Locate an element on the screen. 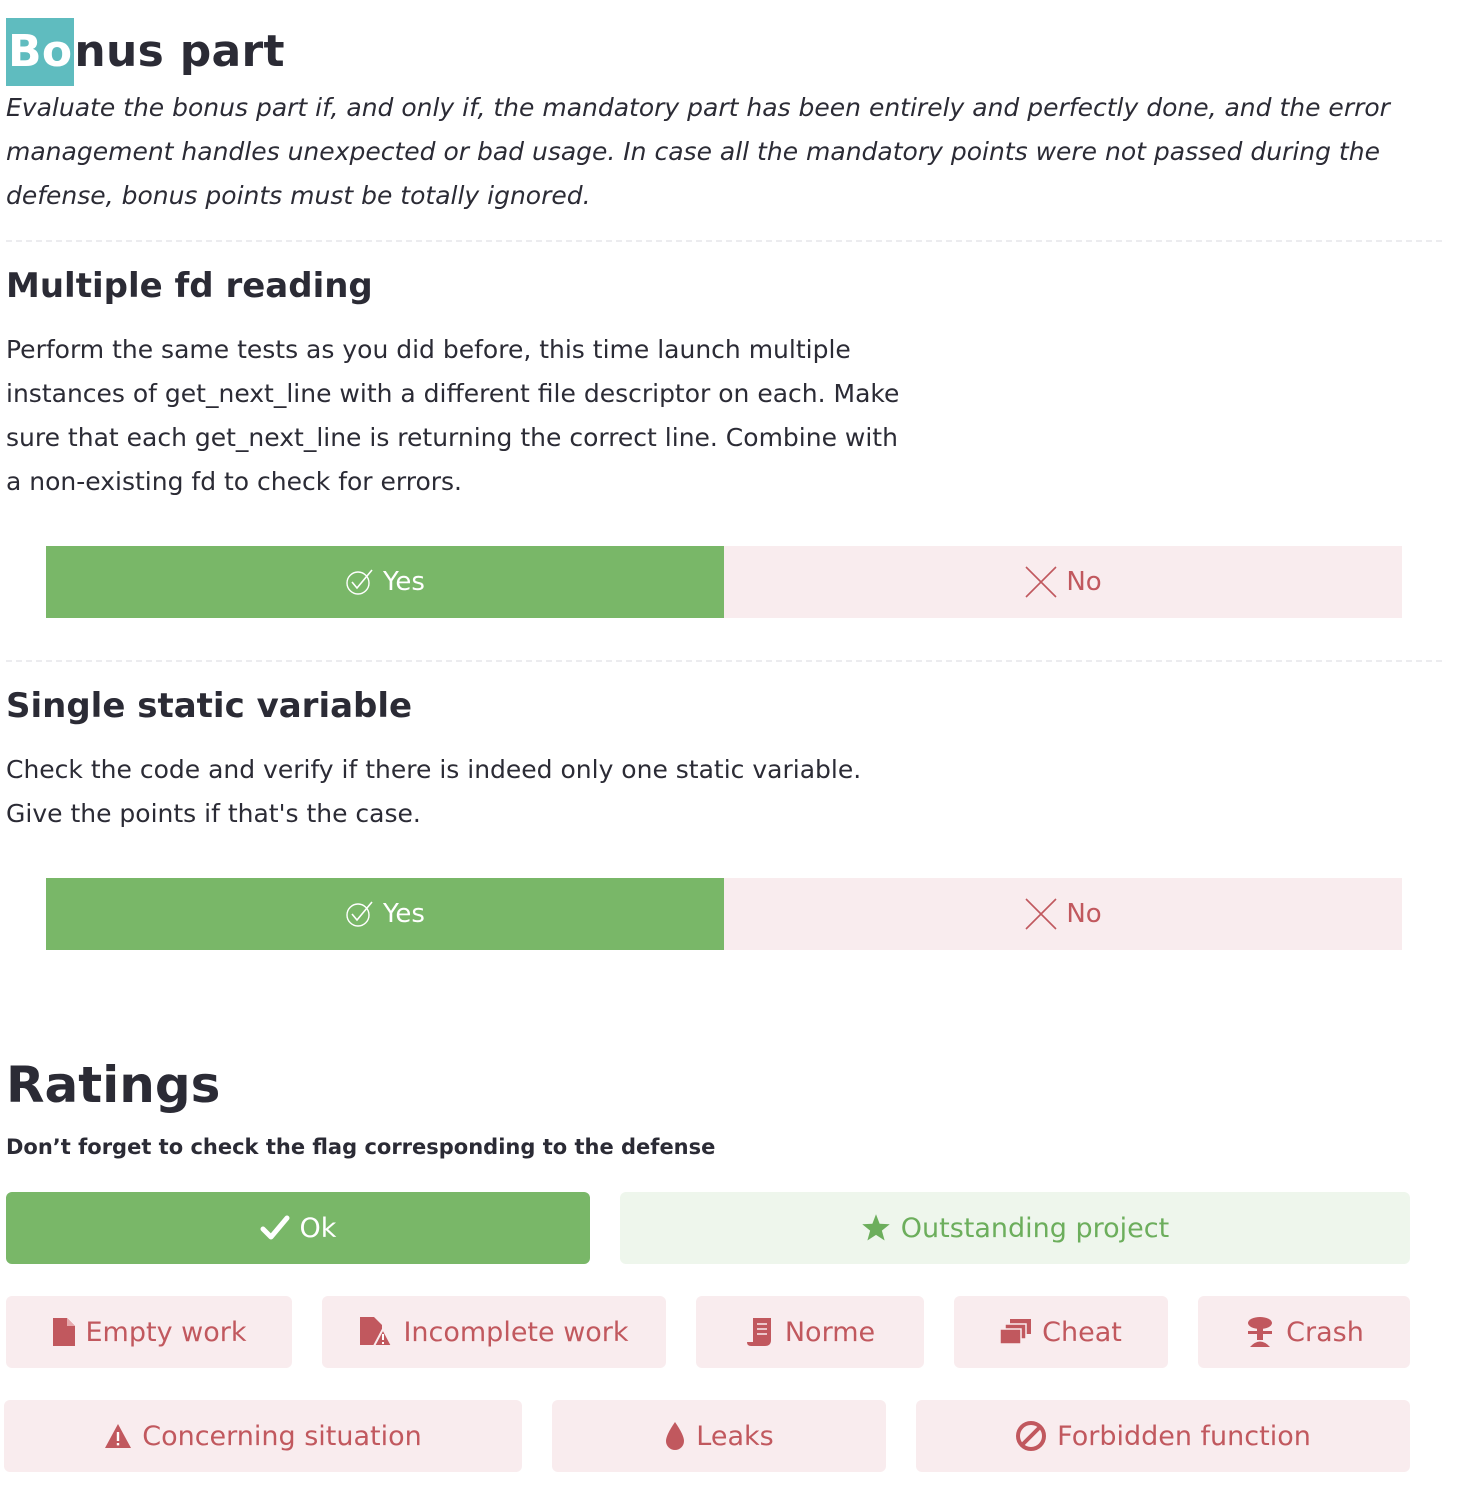 The image size is (1462, 1488). flag-label: Forbidden function is located at coordinates (1184, 1436).